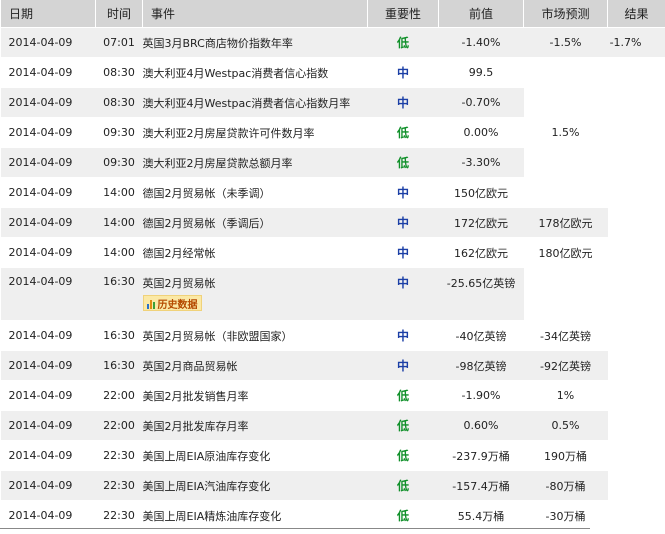  I want to click on cell-event: 澳大利亚2月房屋贷款许可件数月率, so click(255, 132).